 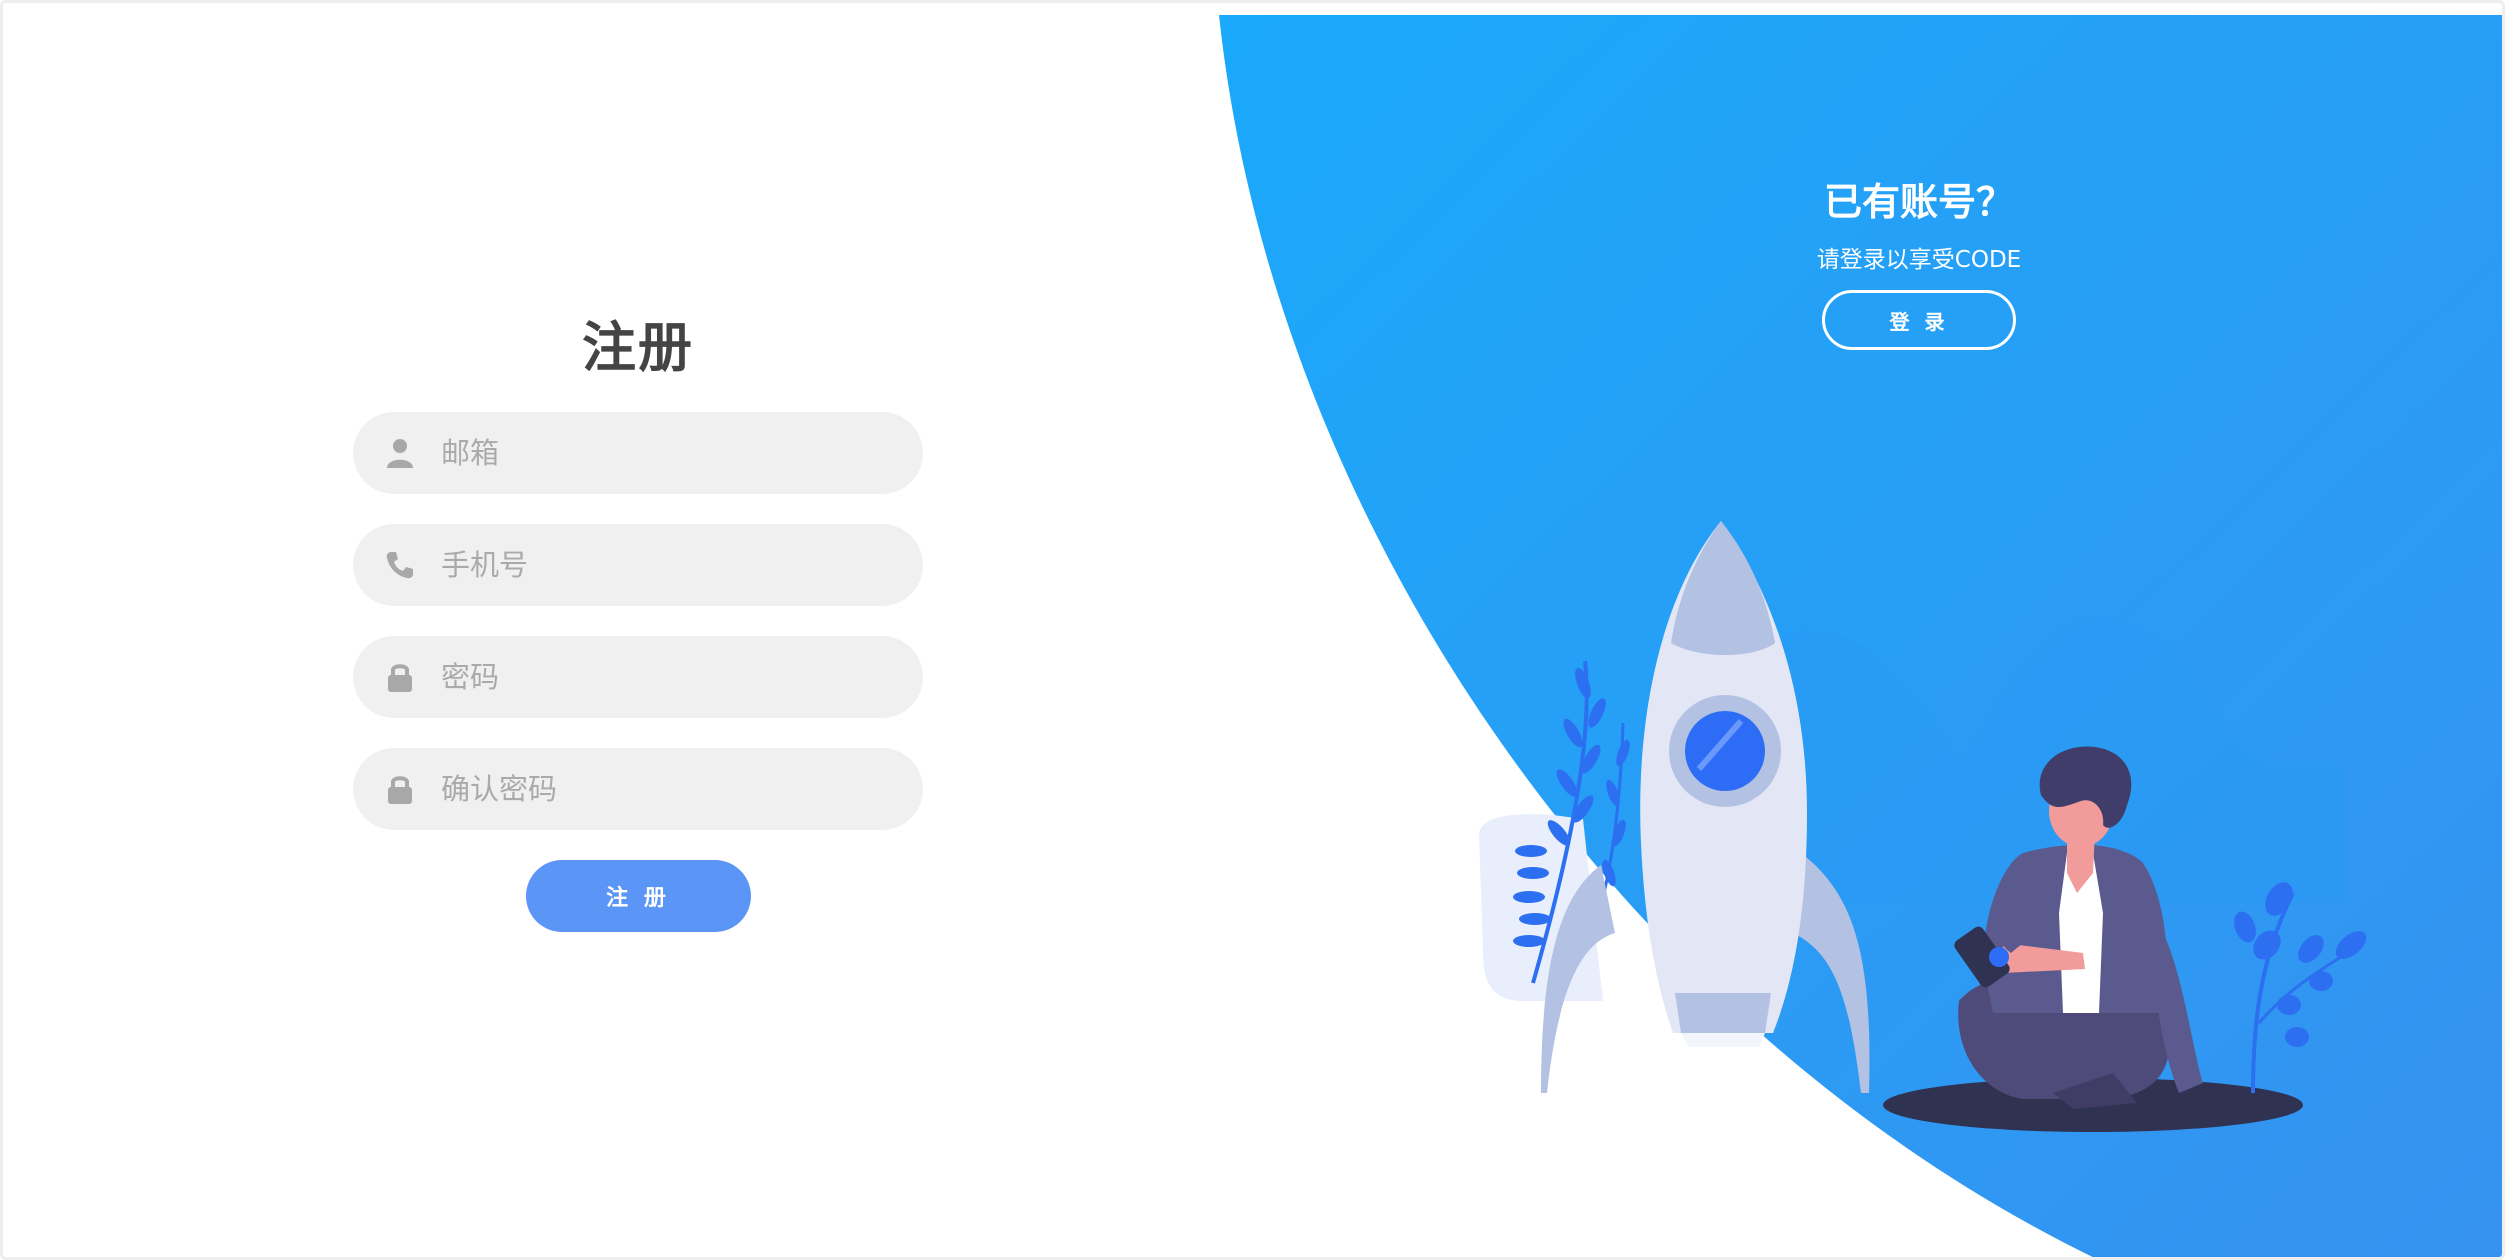 I want to click on register-button: 注 册, so click(x=638, y=896).